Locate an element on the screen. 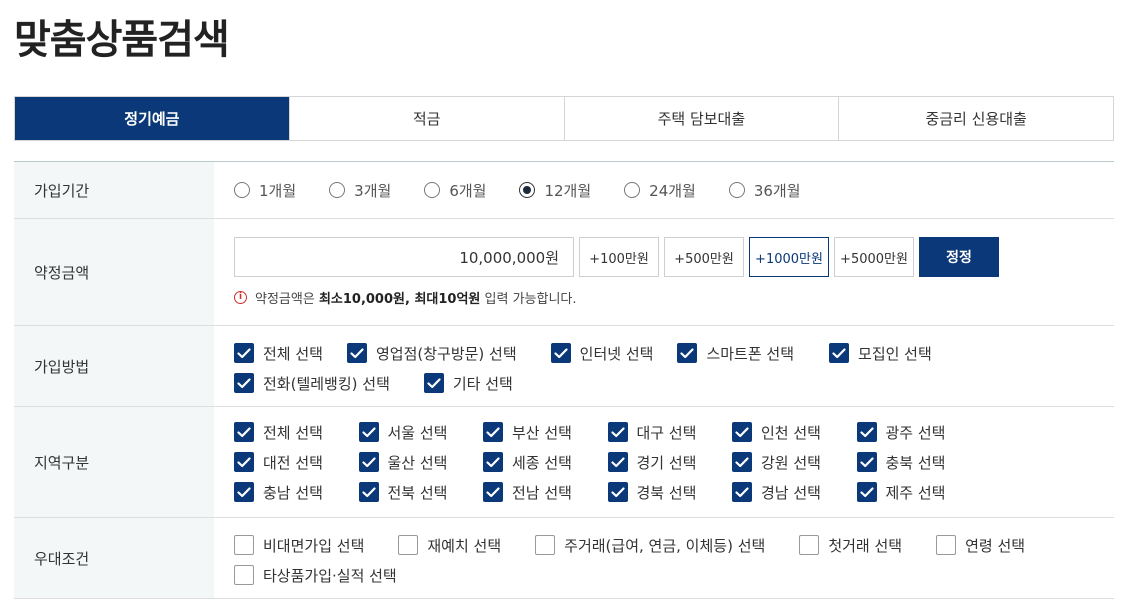 The image size is (1132, 609). region-option: 인천 선택 is located at coordinates (794, 432).